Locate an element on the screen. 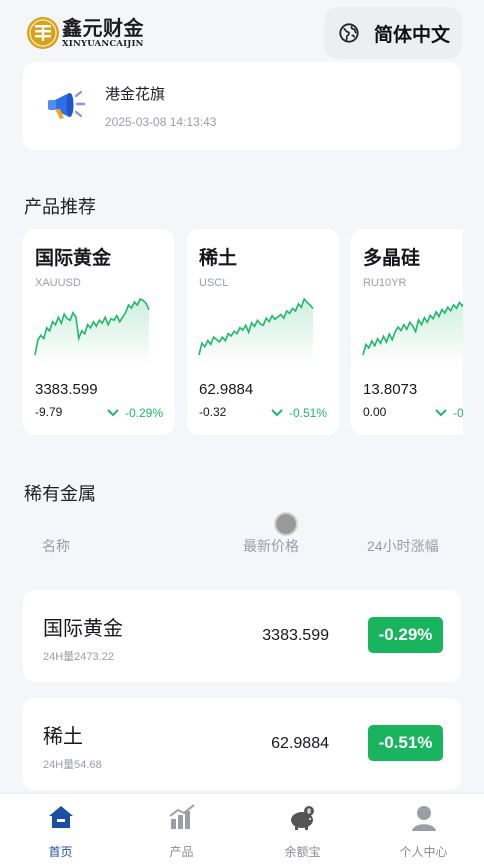 This screenshot has width=484, height=866. product-change-percent: -0.00% is located at coordinates (449, 413).